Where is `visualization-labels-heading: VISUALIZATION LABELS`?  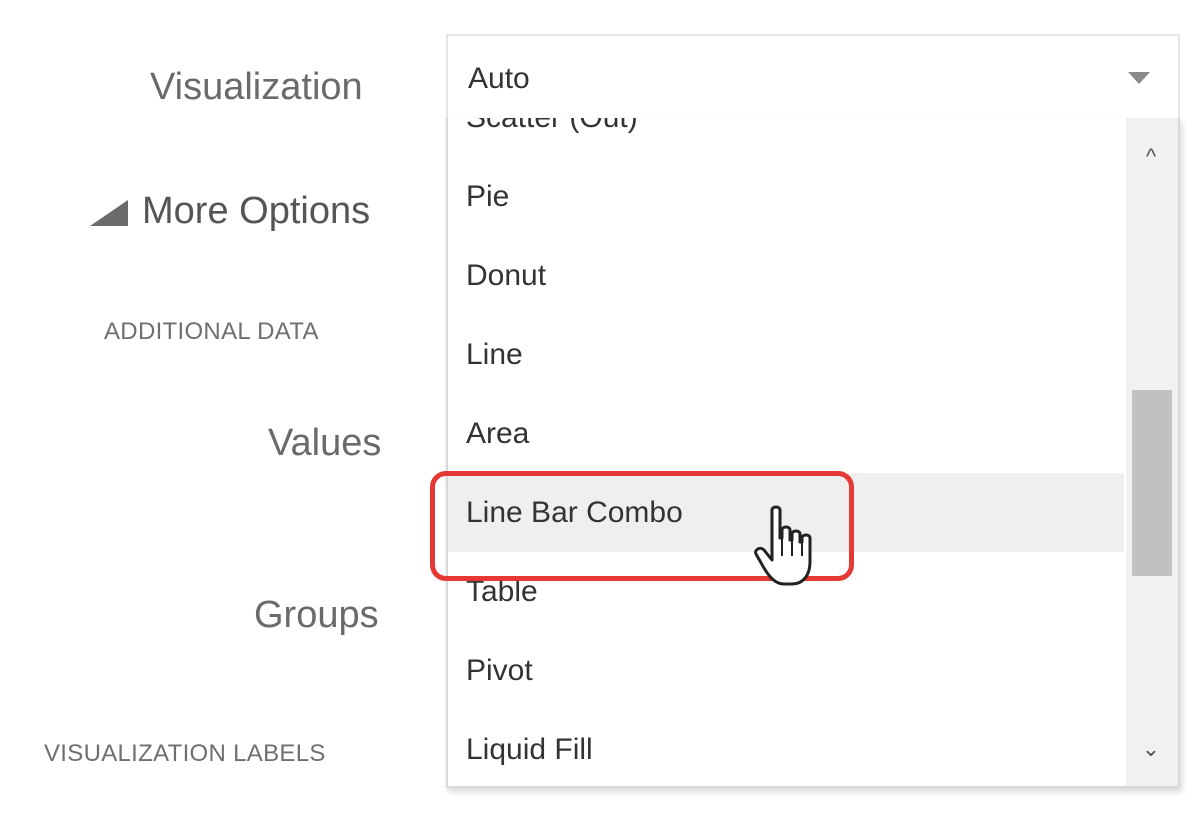
visualization-labels-heading: VISUALIZATION LABELS is located at coordinates (185, 753).